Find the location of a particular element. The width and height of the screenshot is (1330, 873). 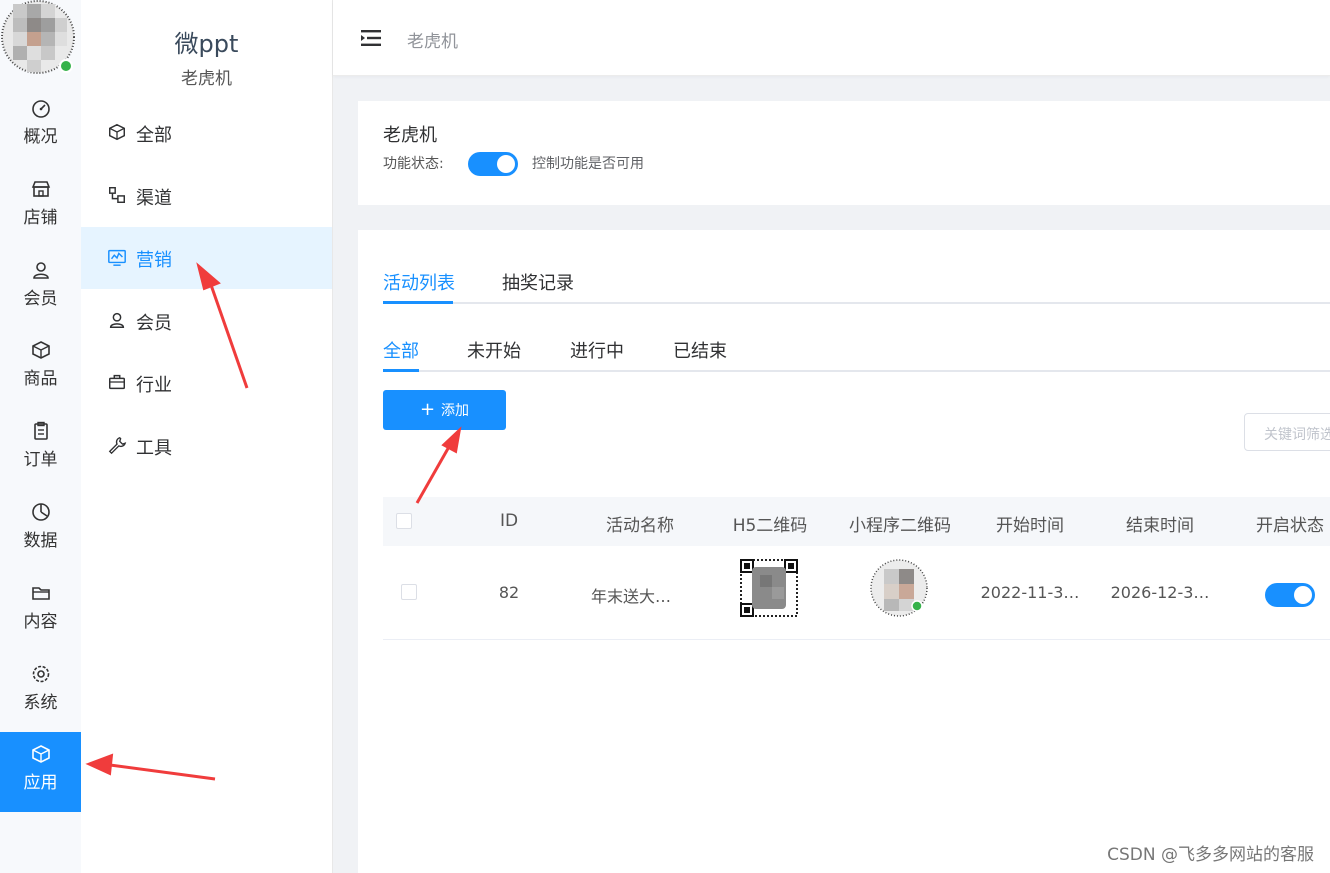

rail-item-label: 系统 is located at coordinates (40, 702).